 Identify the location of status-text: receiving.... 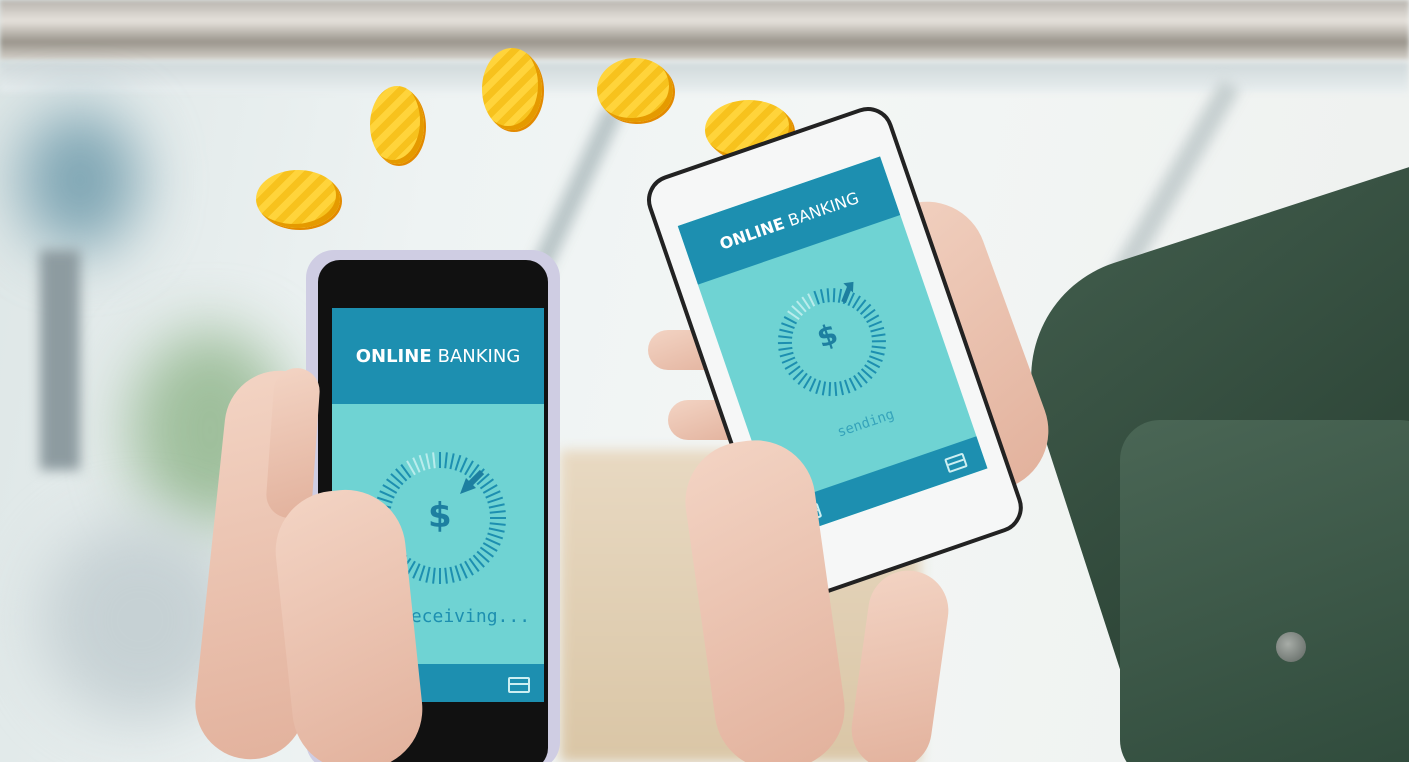
(465, 616).